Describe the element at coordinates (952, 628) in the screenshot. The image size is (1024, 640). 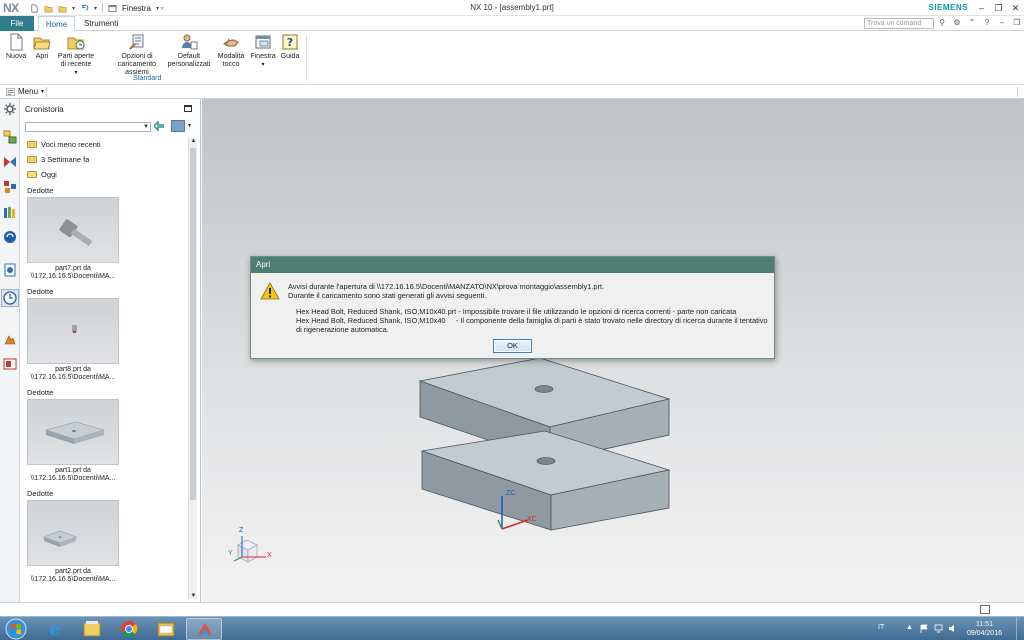
I see `volume-icon` at that location.